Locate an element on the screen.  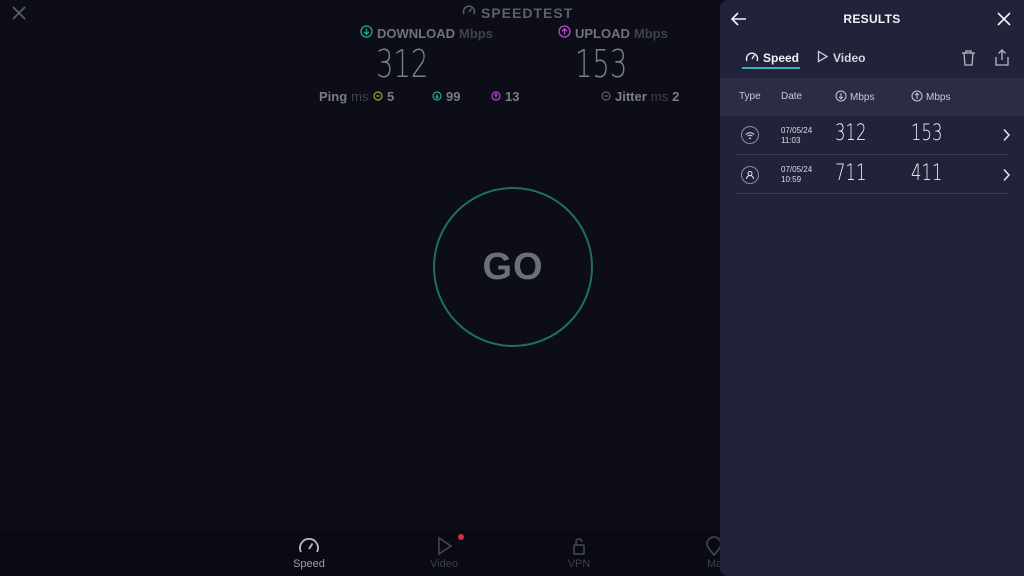
tab-video: Video is located at coordinates (840, 58).